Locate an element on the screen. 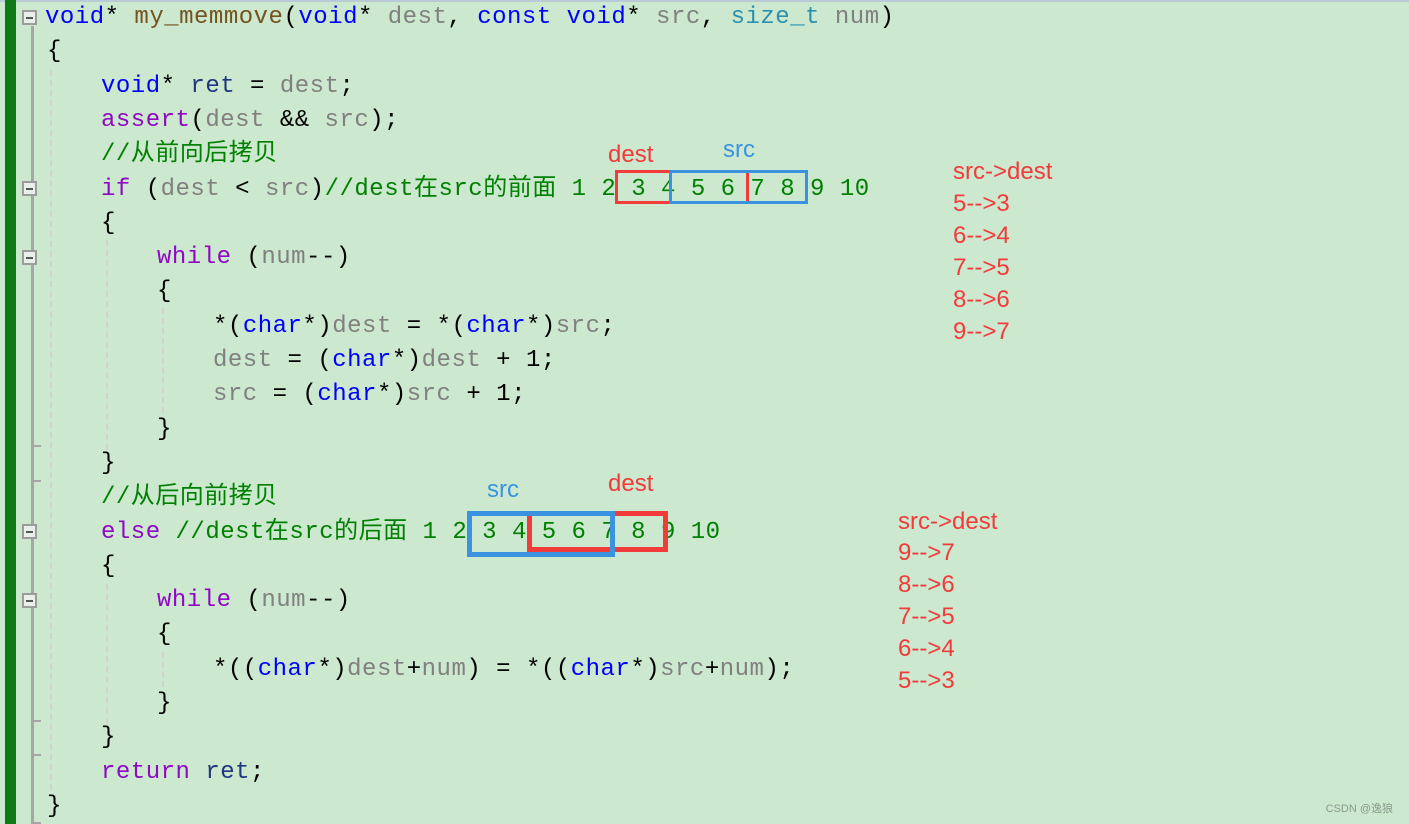 The image size is (1409, 824). code-line: while (num--) is located at coordinates (254, 258).